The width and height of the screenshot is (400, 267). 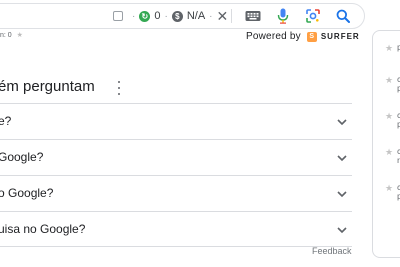 I want to click on lens-camera-icon, so click(x=313, y=16).